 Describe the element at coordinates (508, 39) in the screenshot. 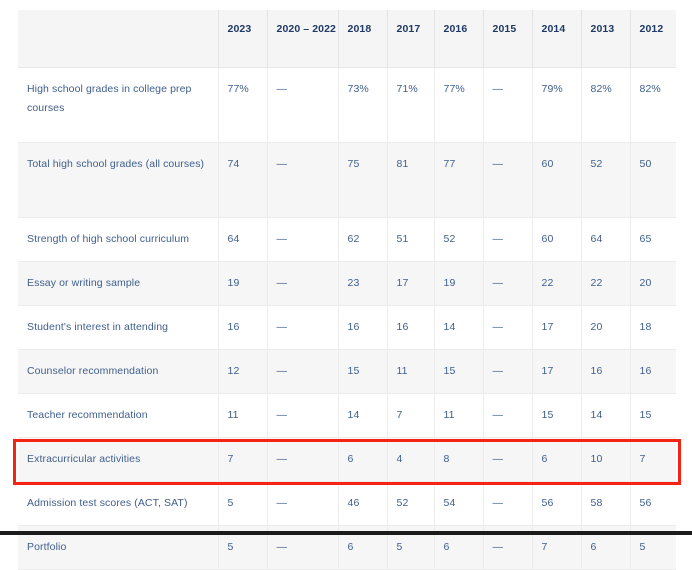

I see `column-header-2015: 2015` at that location.